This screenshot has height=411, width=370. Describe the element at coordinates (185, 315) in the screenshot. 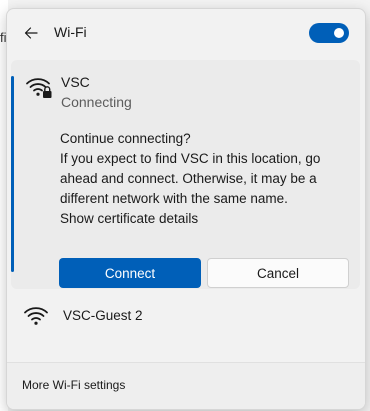

I see `network-list-item: VSC-Guest 2` at that location.